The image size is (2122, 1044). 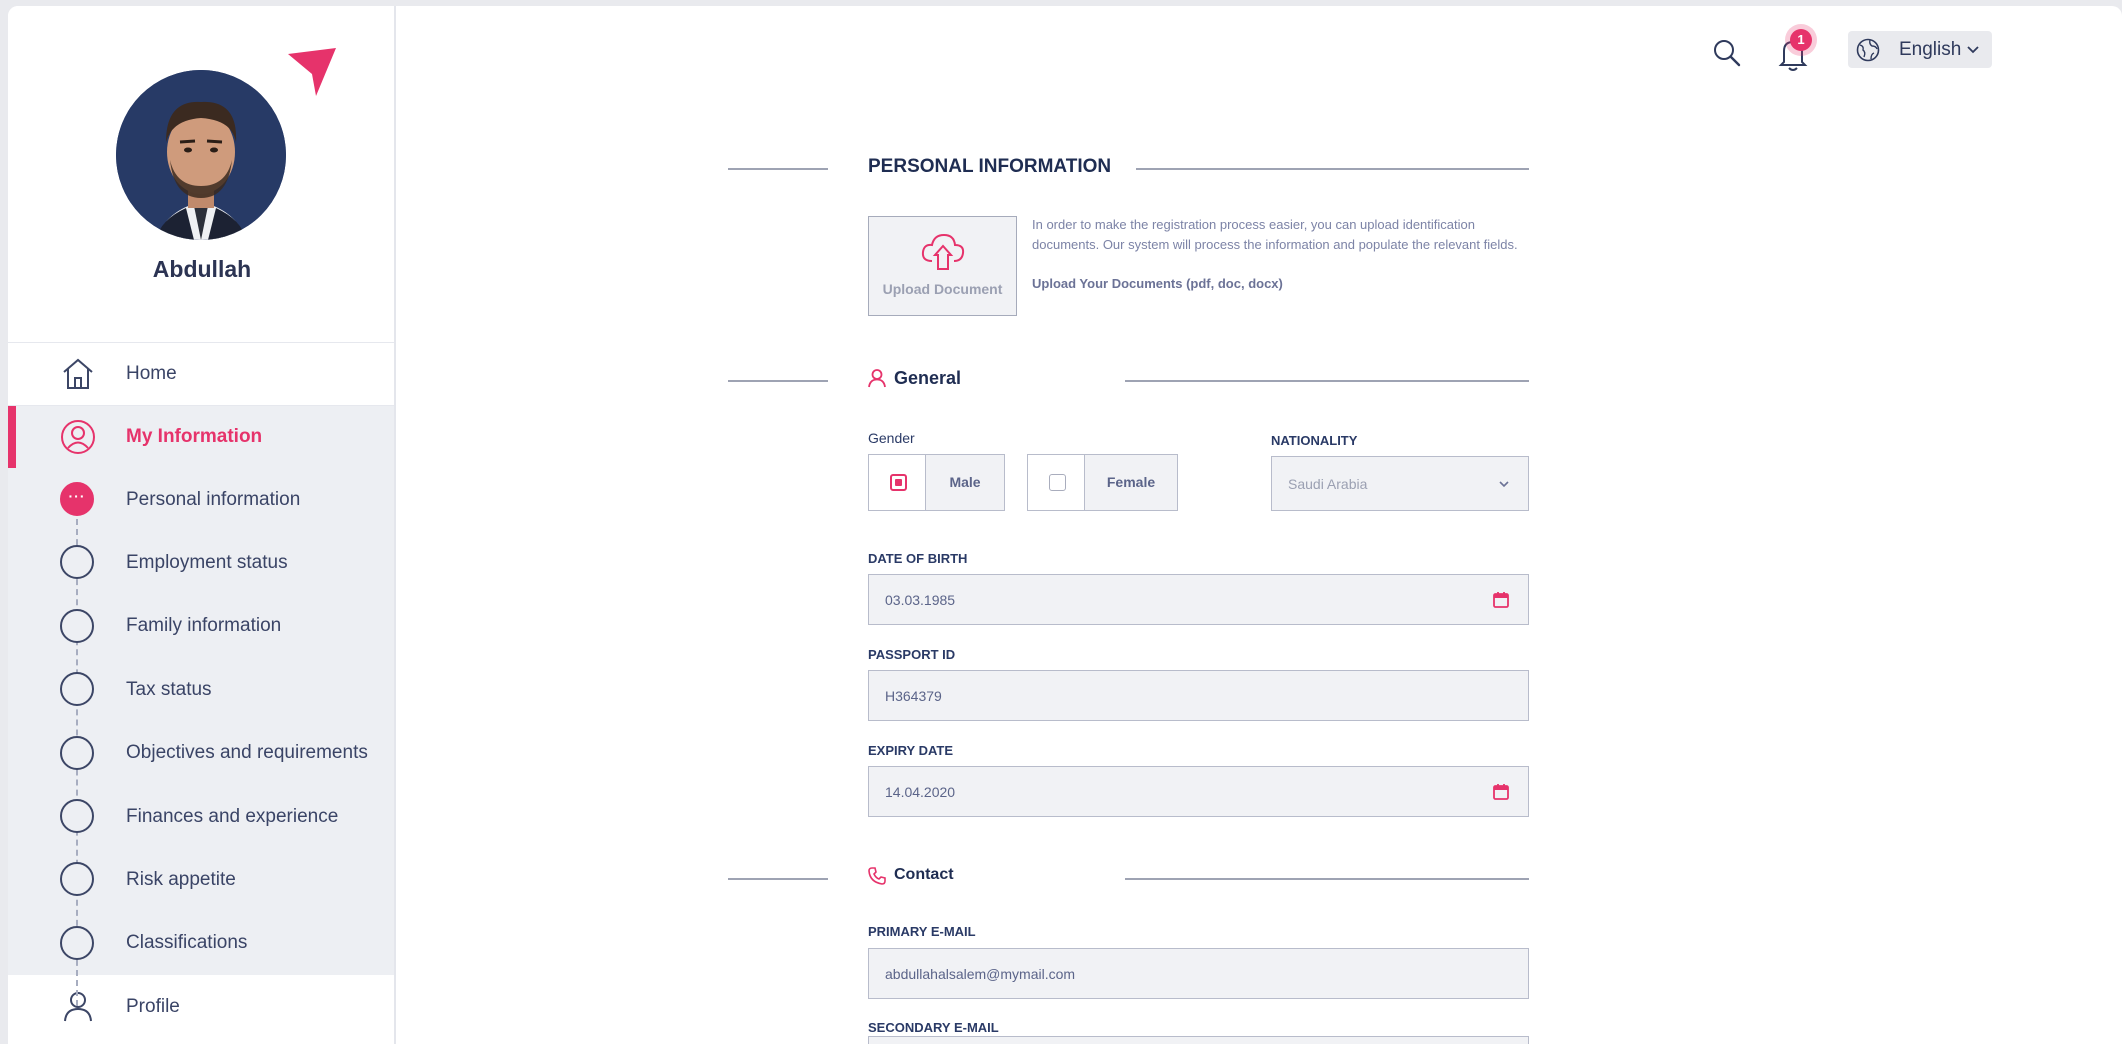 What do you see at coordinates (1868, 50) in the screenshot?
I see `globe-icon` at bounding box center [1868, 50].